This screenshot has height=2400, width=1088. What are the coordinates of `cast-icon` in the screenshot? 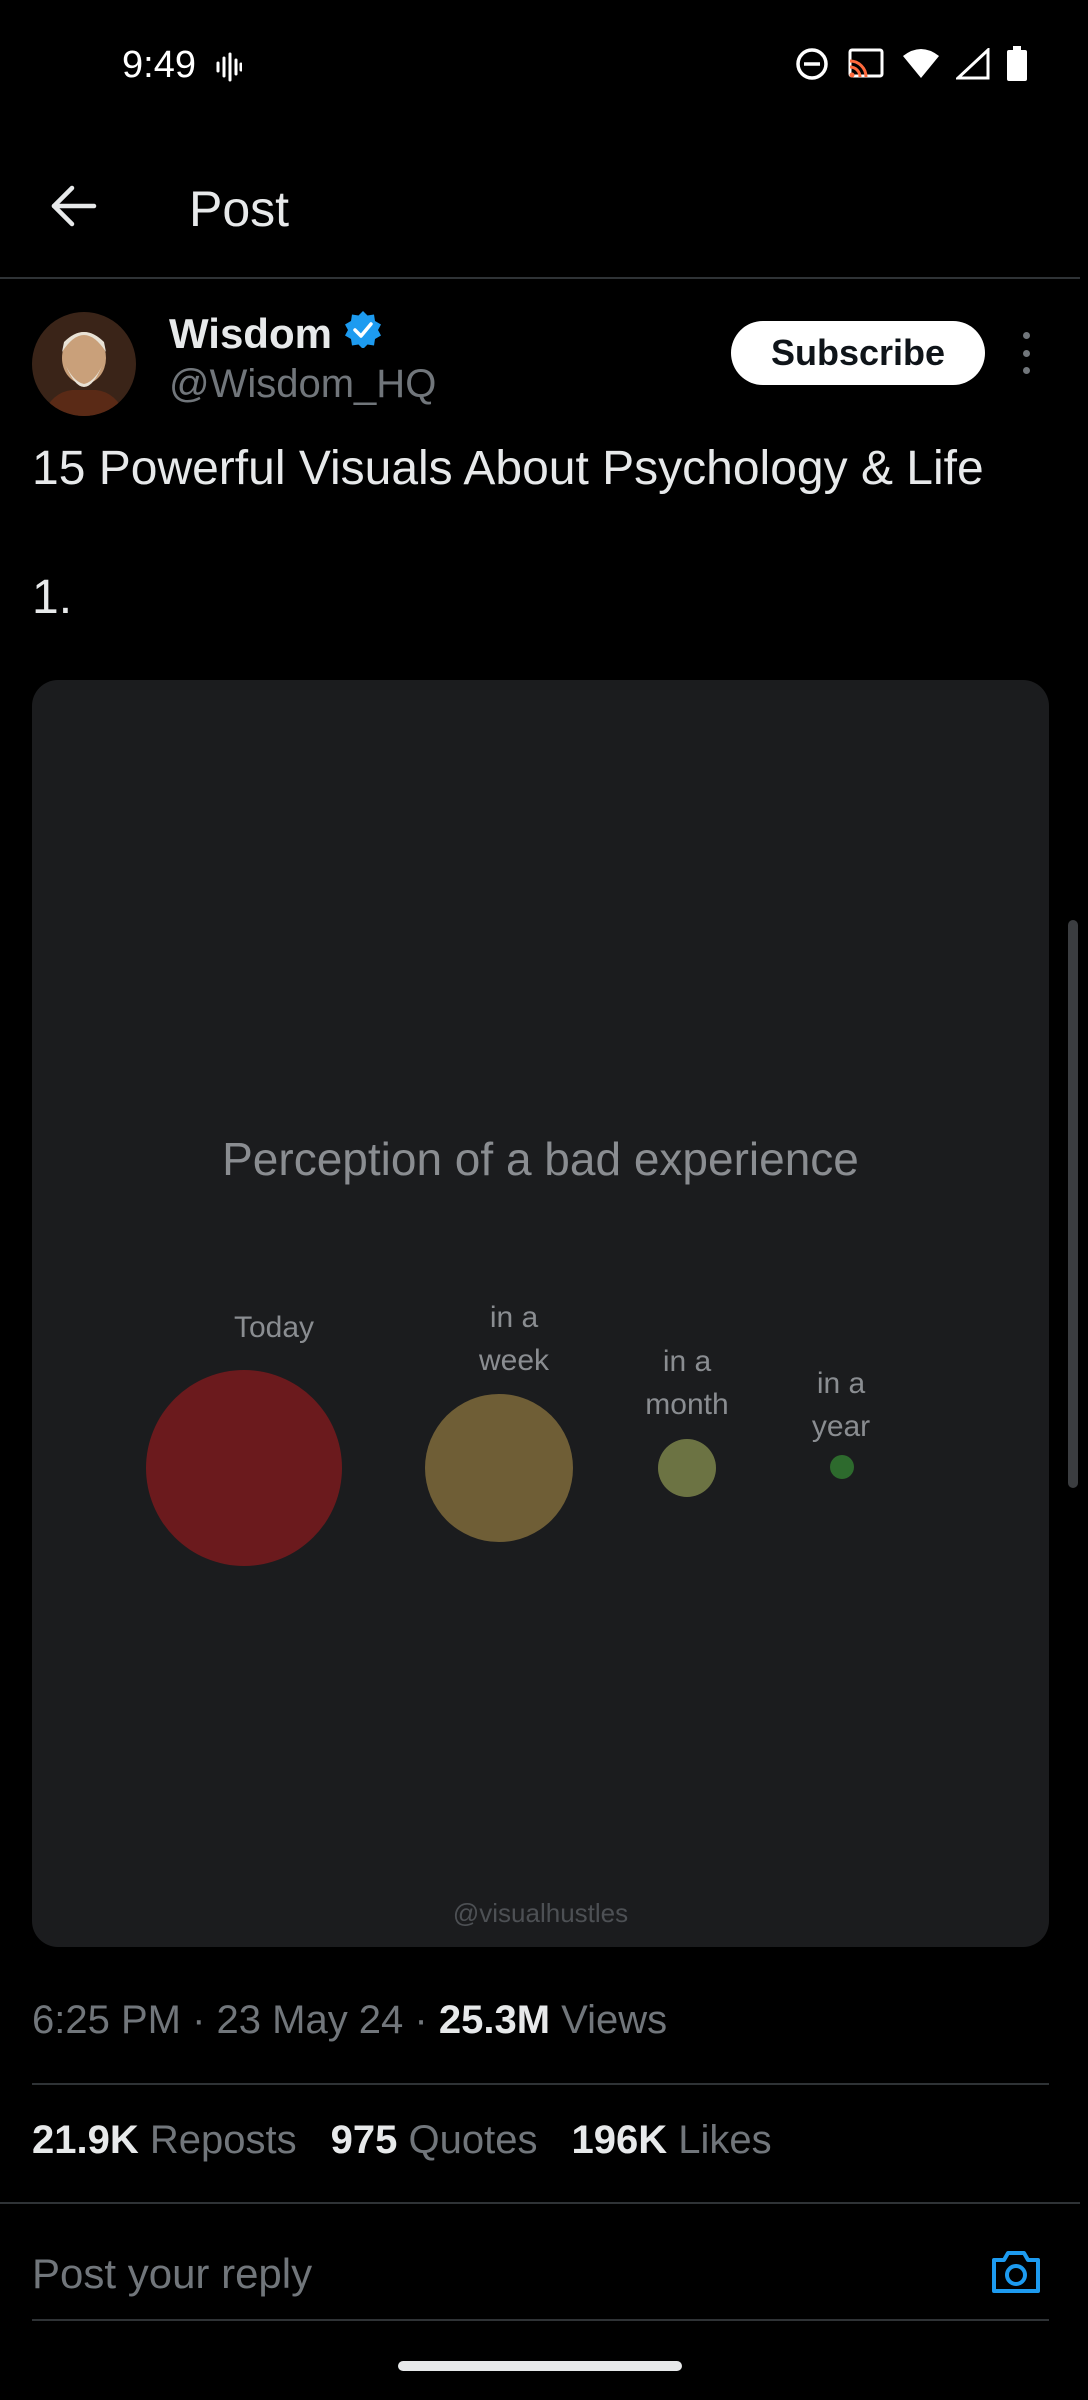 It's located at (866, 66).